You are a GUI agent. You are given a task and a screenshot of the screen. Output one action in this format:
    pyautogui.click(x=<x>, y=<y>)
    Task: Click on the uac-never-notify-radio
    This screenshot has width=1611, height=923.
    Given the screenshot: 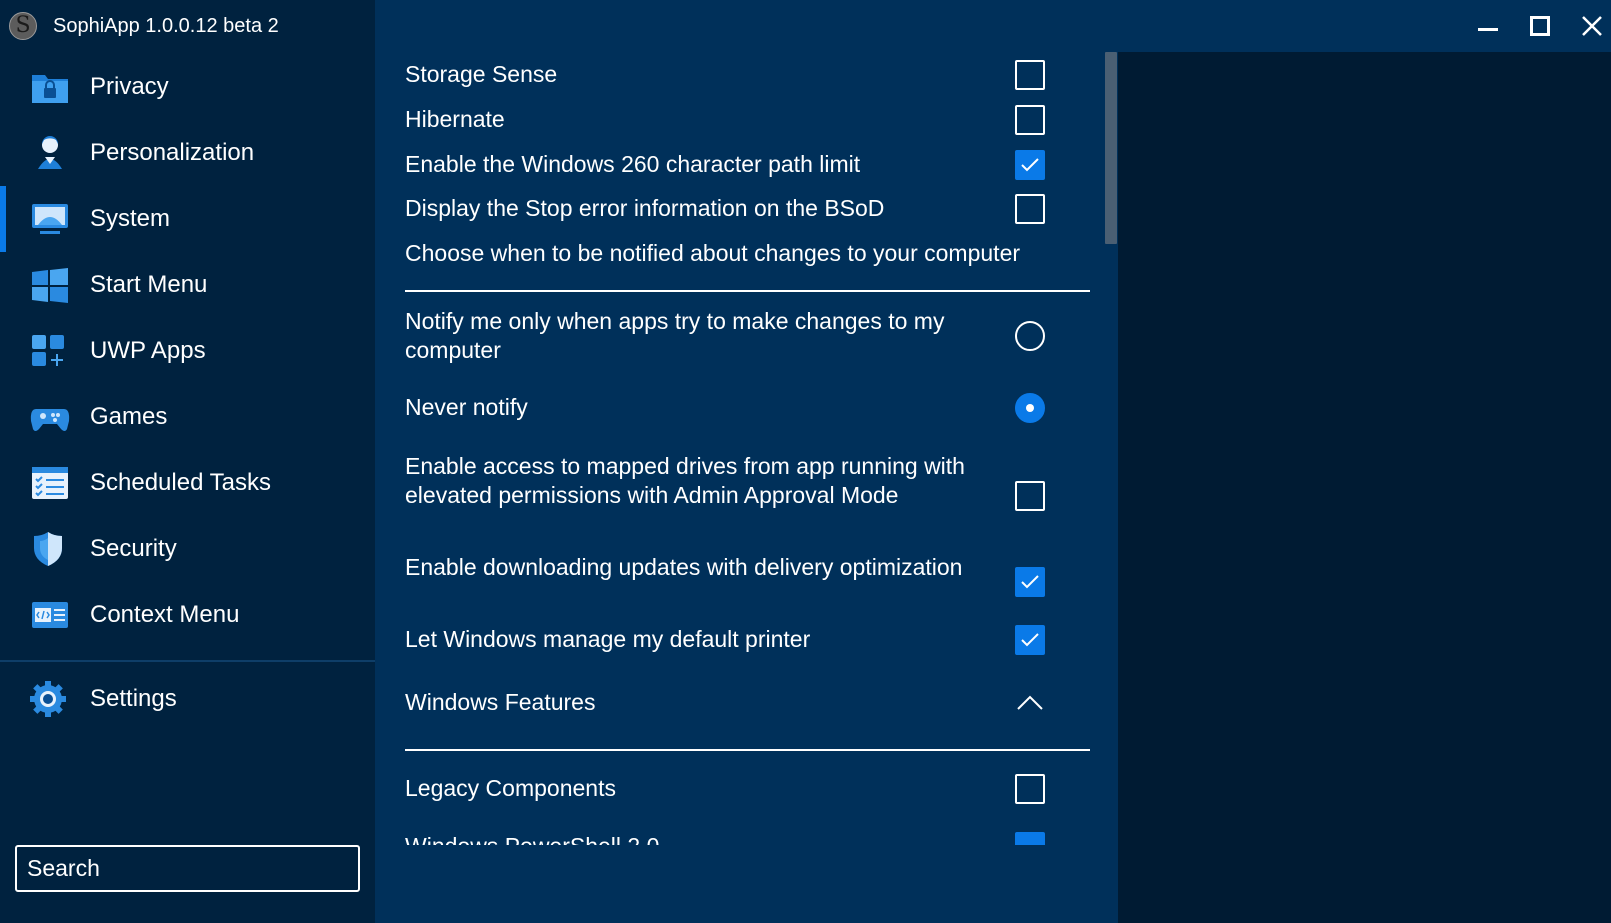 What is the action you would take?
    pyautogui.click(x=1030, y=408)
    